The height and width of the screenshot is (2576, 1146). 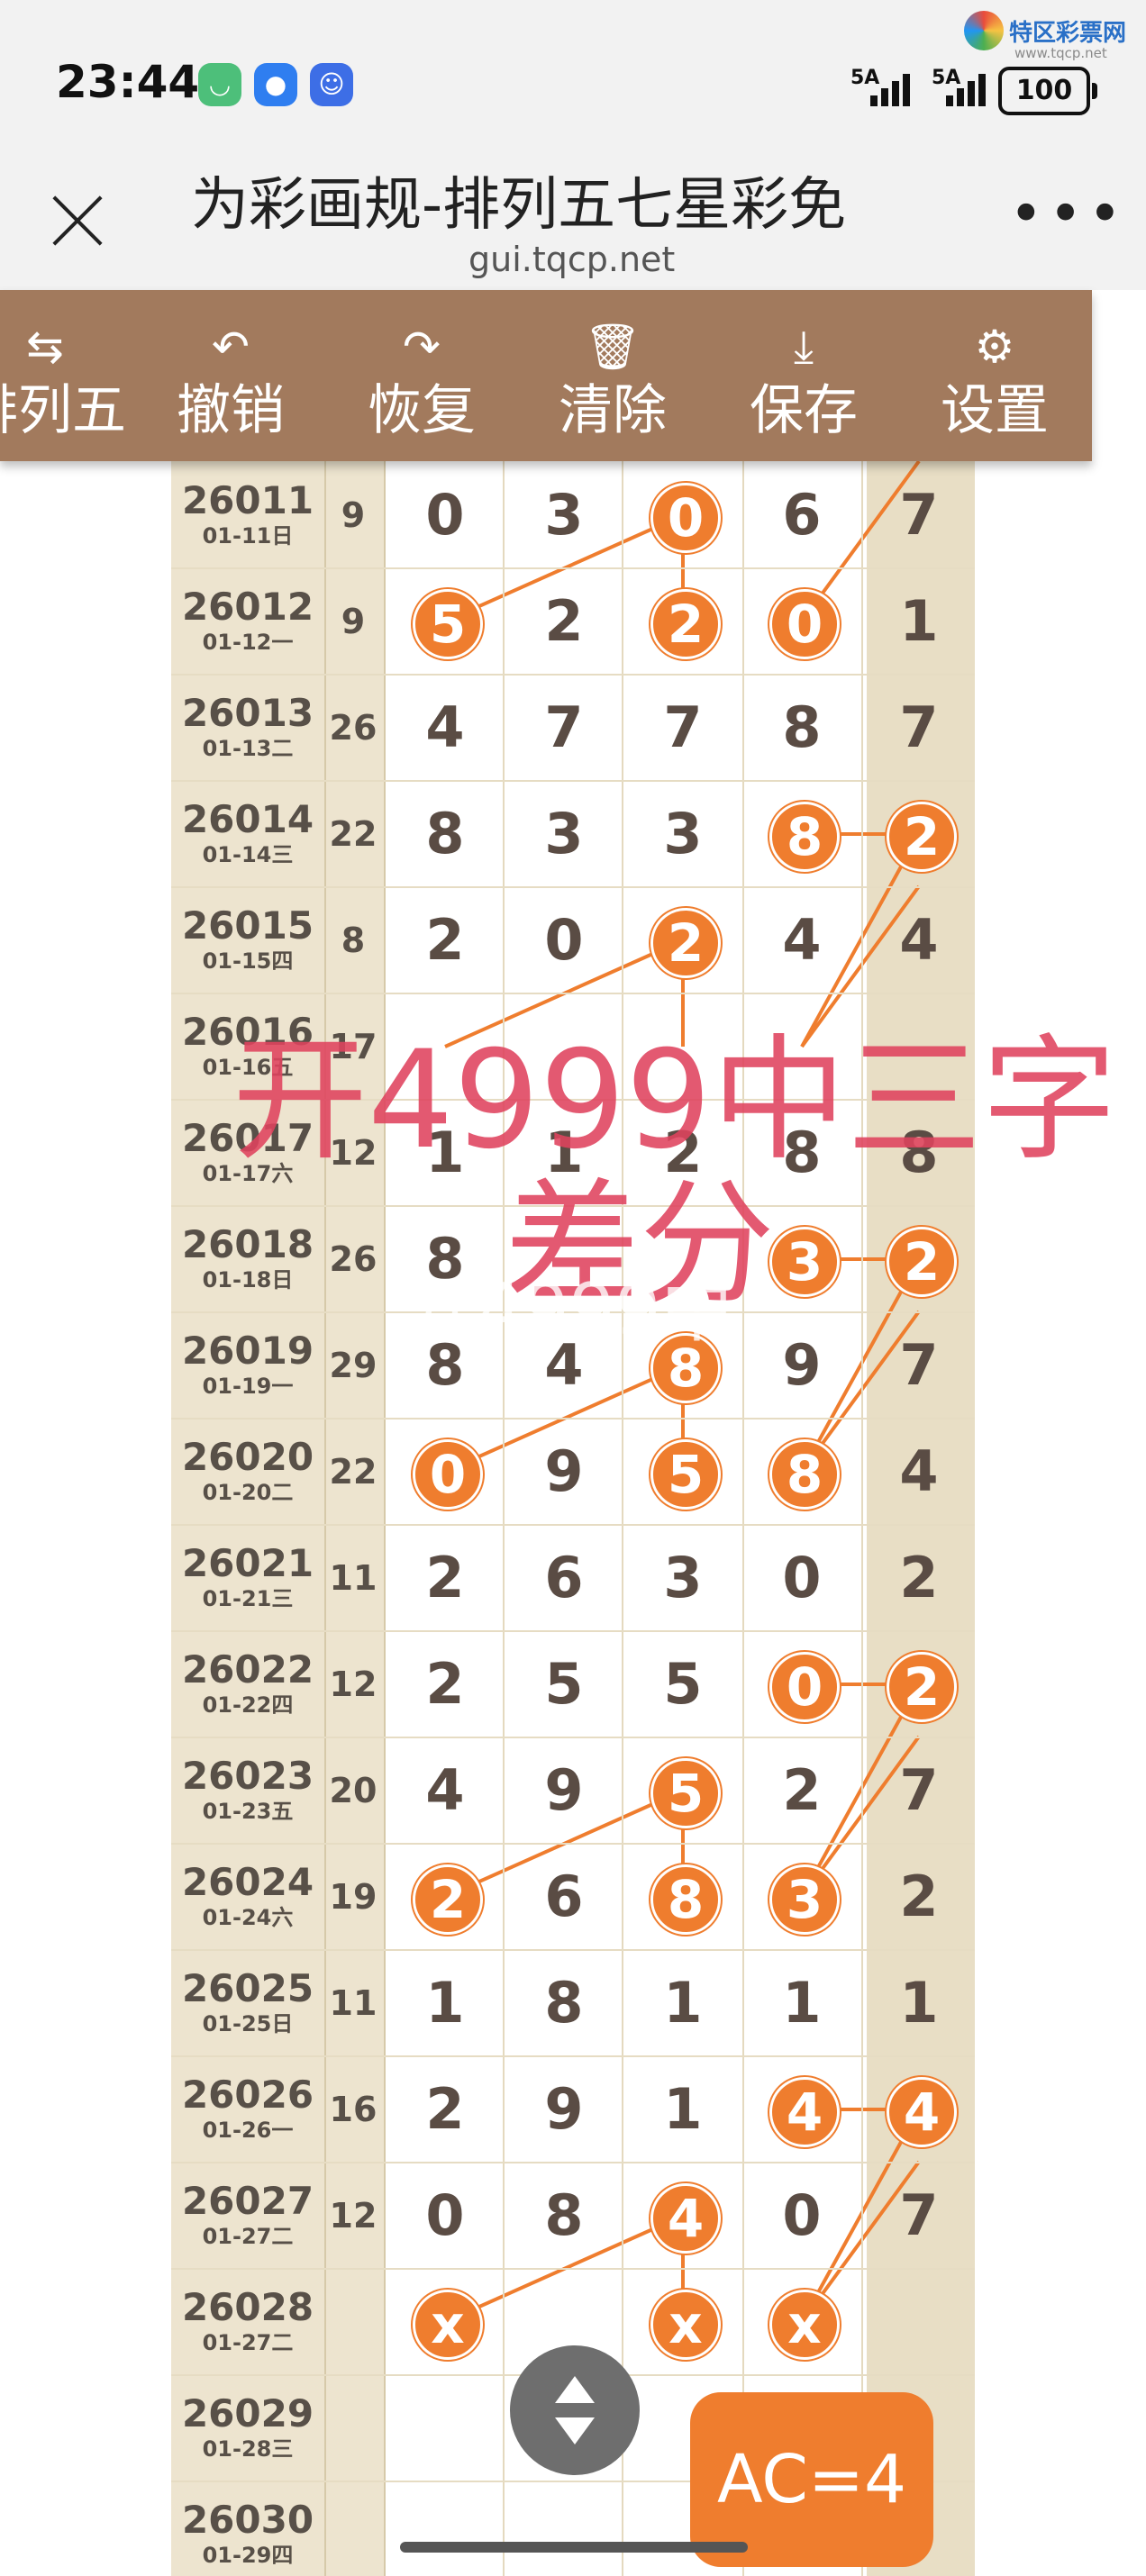 I want to click on issue-date: 01-14三, so click(x=248, y=854).